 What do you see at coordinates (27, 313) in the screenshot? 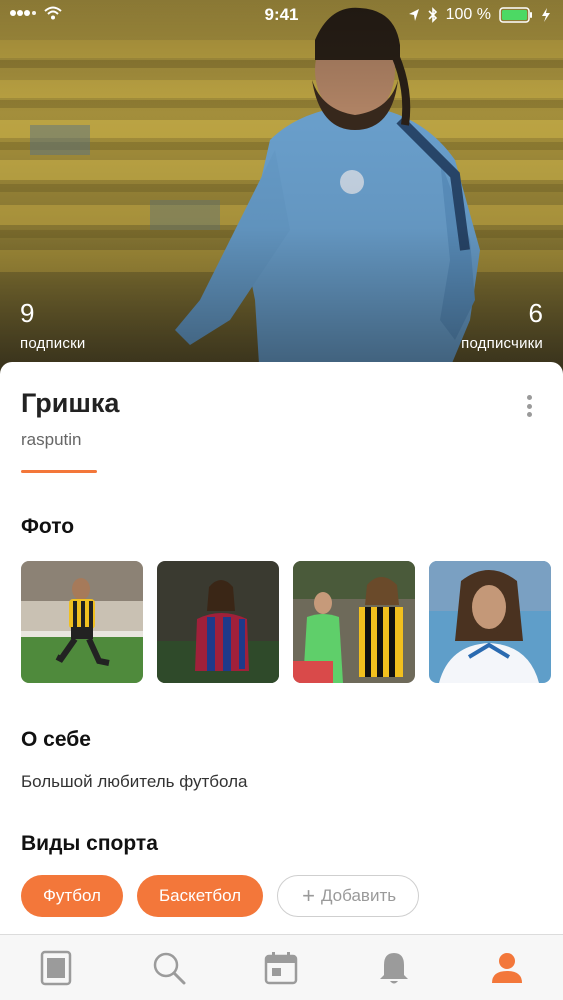
I see `following-number: 9` at bounding box center [27, 313].